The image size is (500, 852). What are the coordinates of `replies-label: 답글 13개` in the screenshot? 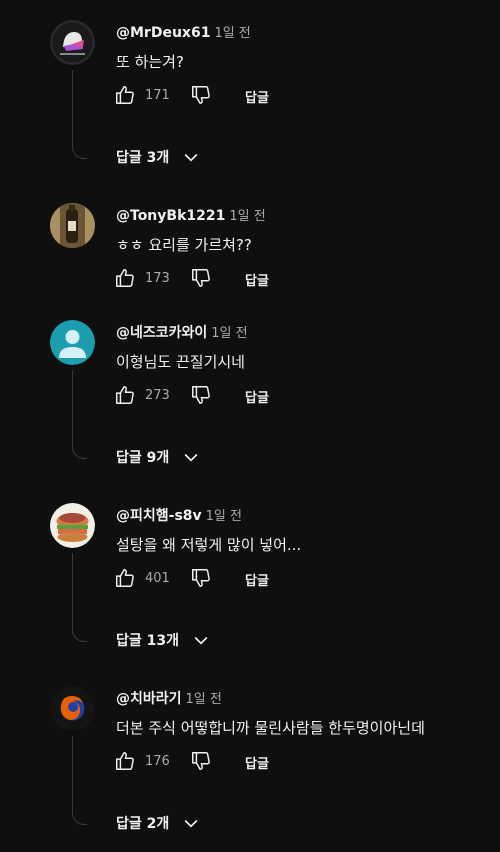 It's located at (147, 641).